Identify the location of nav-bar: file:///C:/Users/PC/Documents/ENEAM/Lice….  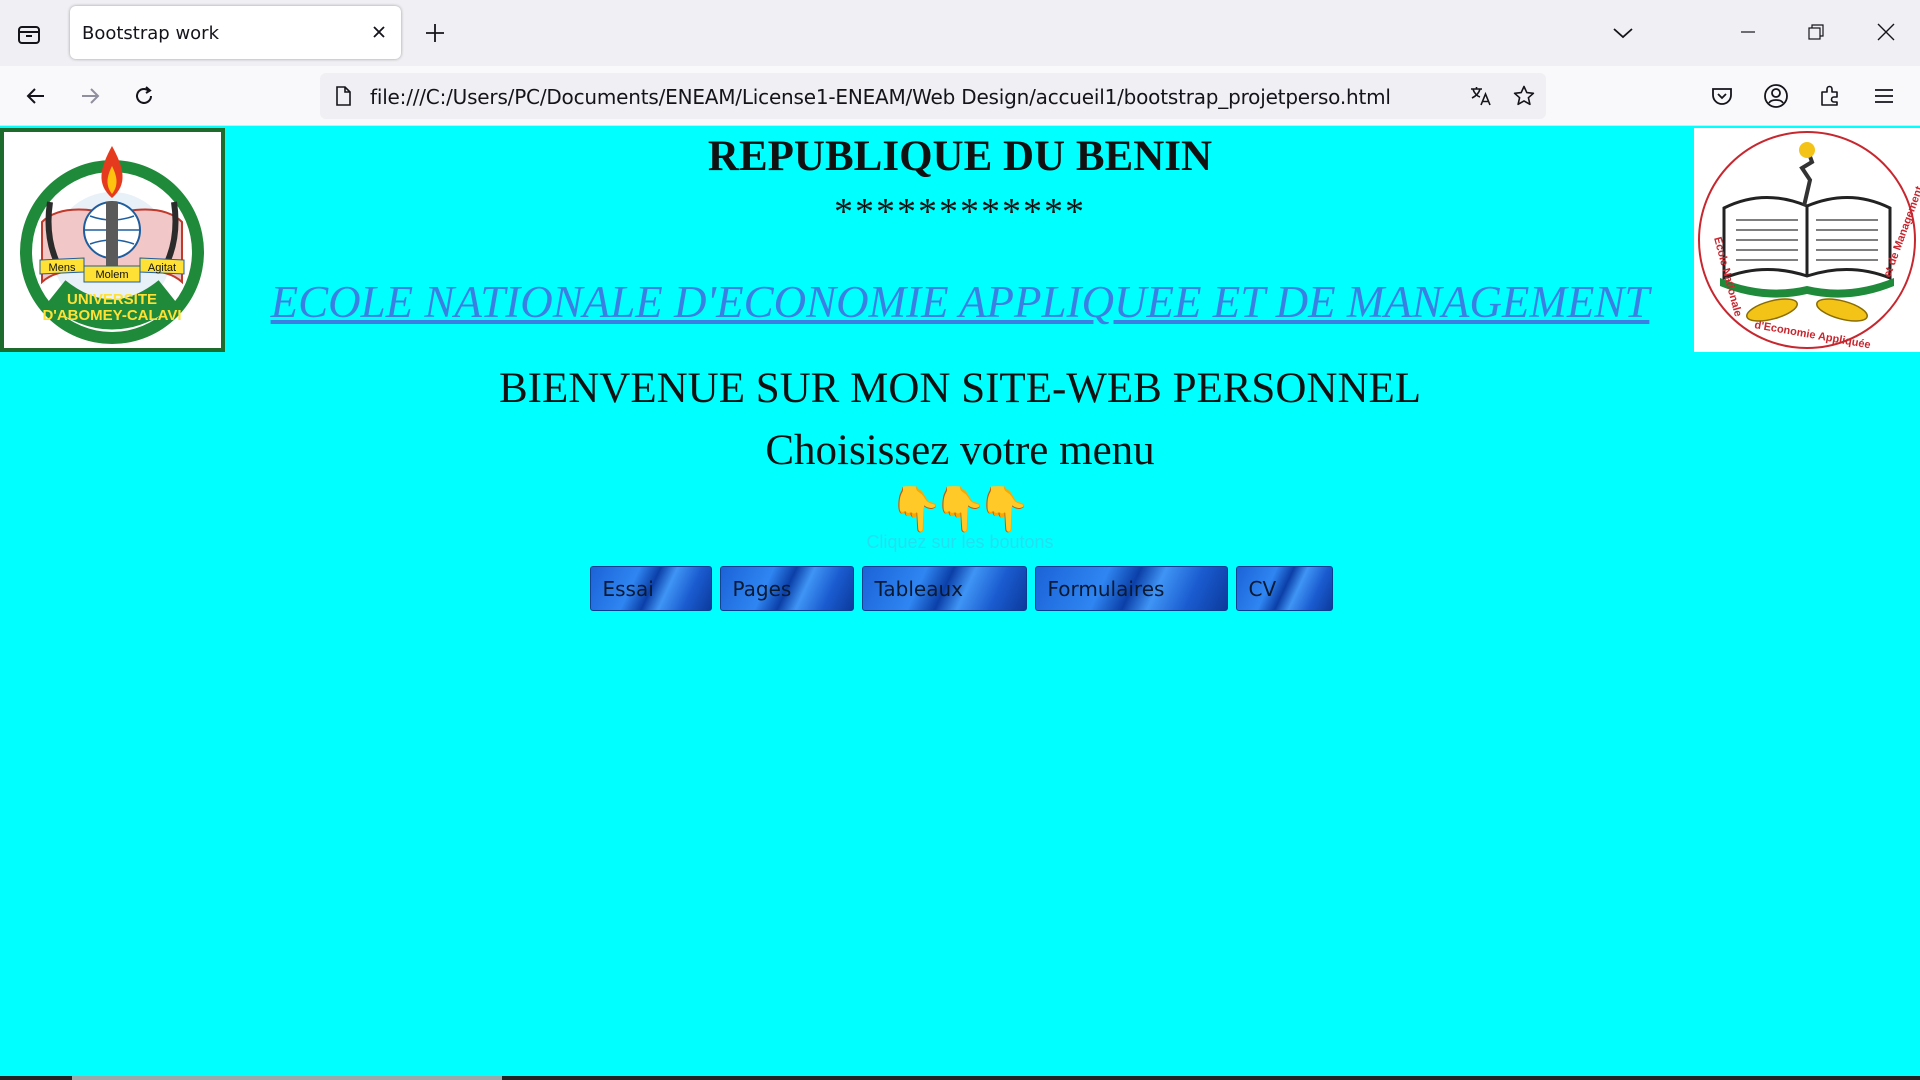
(960, 96).